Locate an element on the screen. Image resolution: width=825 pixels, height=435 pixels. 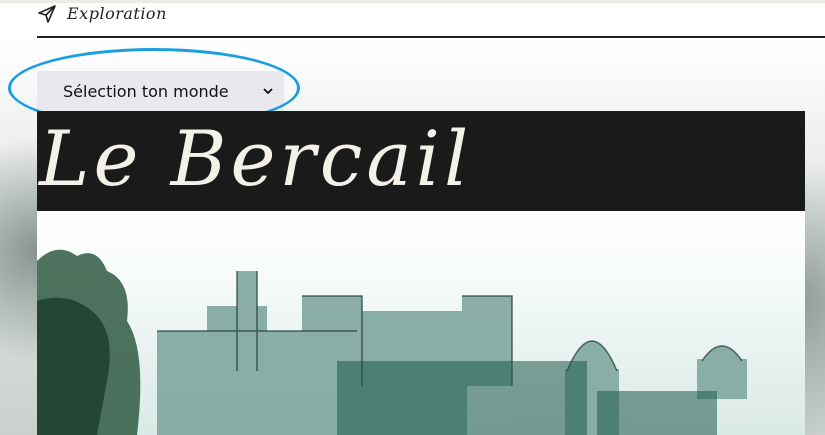
send-icon is located at coordinates (47, 14).